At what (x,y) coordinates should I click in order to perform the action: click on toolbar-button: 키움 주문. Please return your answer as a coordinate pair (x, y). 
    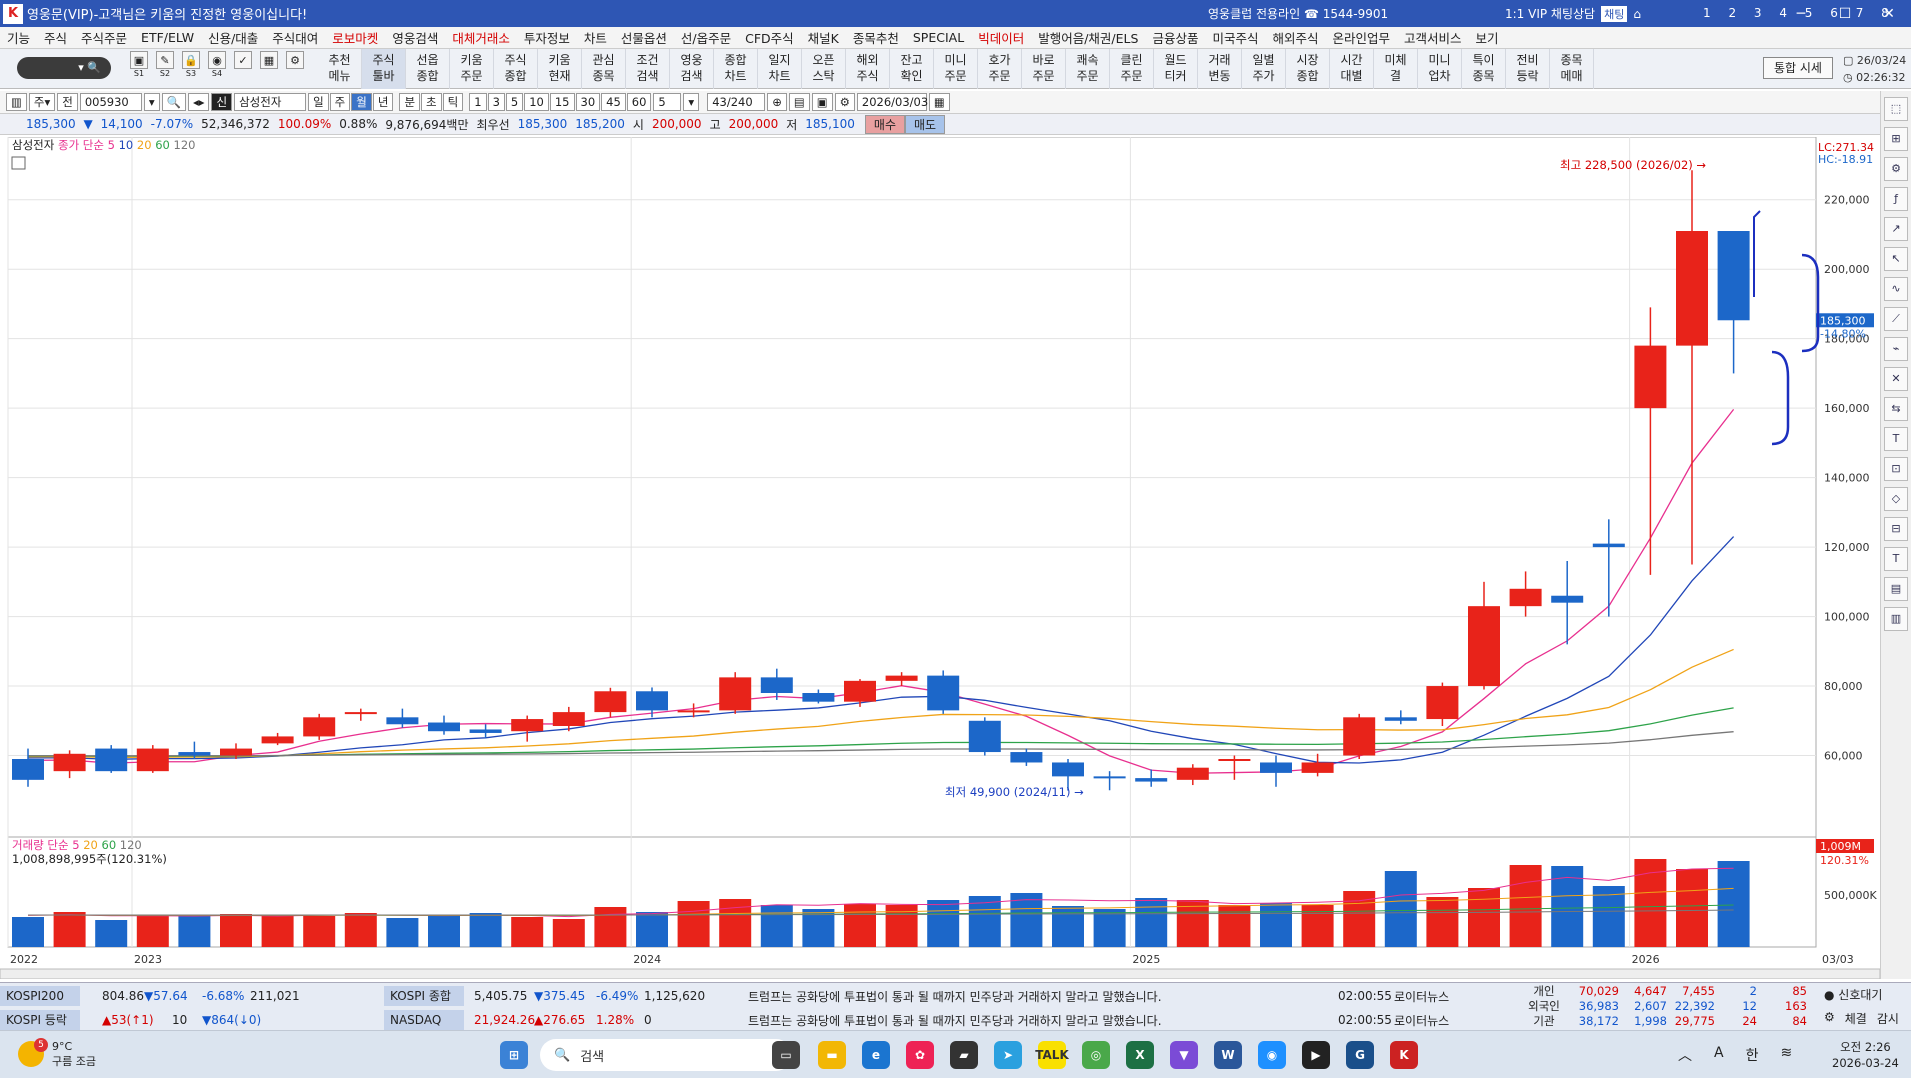
    Looking at the image, I should click on (472, 69).